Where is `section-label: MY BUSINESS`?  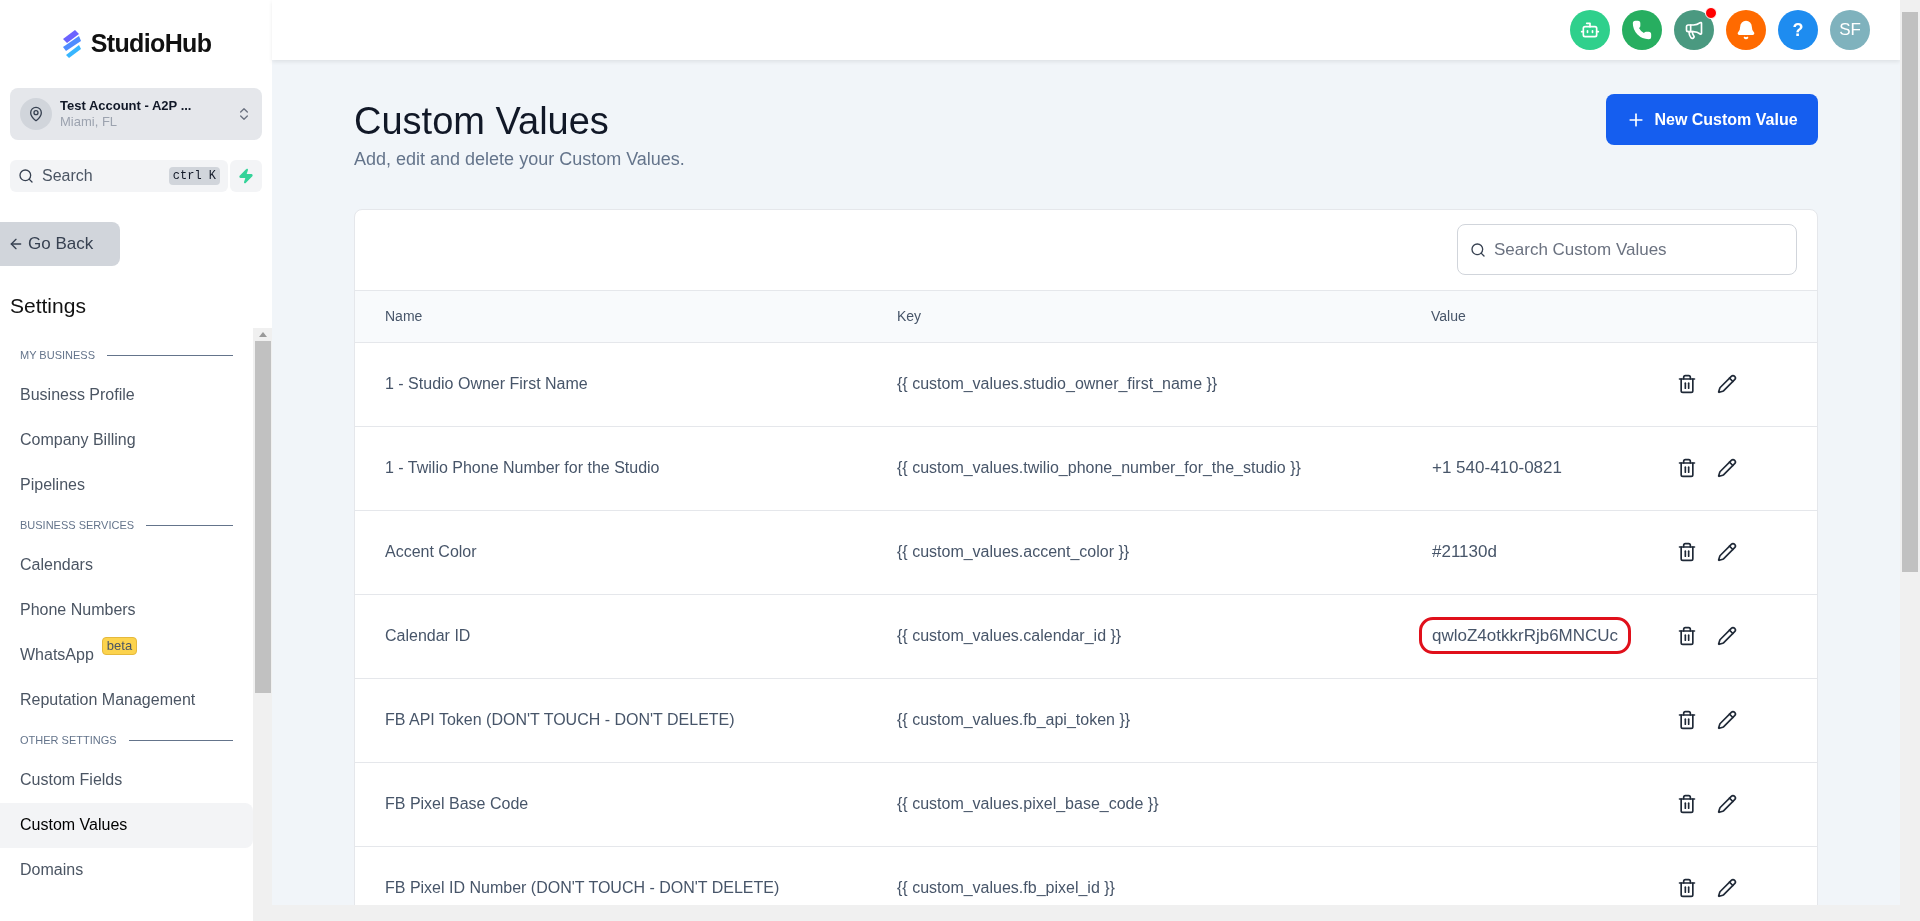 section-label: MY BUSINESS is located at coordinates (57, 355).